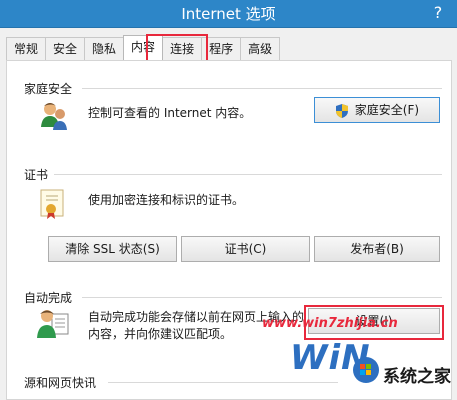 This screenshot has height=400, width=457. Describe the element at coordinates (417, 377) in the screenshot. I see `watermark-brand: 系统之家` at that location.